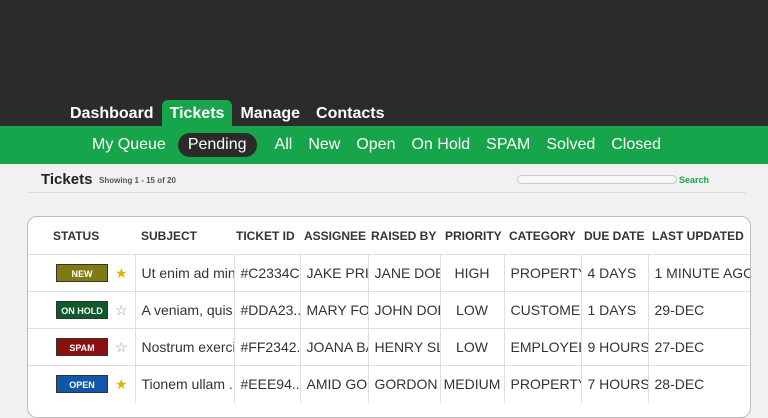  Describe the element at coordinates (597, 179) in the screenshot. I see `search-input` at that location.